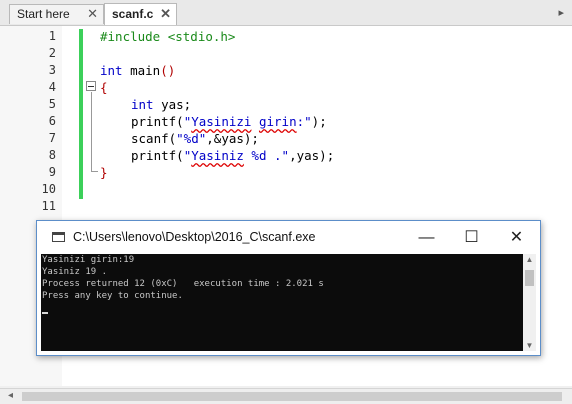 This screenshot has height=404, width=572. Describe the element at coordinates (52, 138) in the screenshot. I see `line-number: 7` at that location.